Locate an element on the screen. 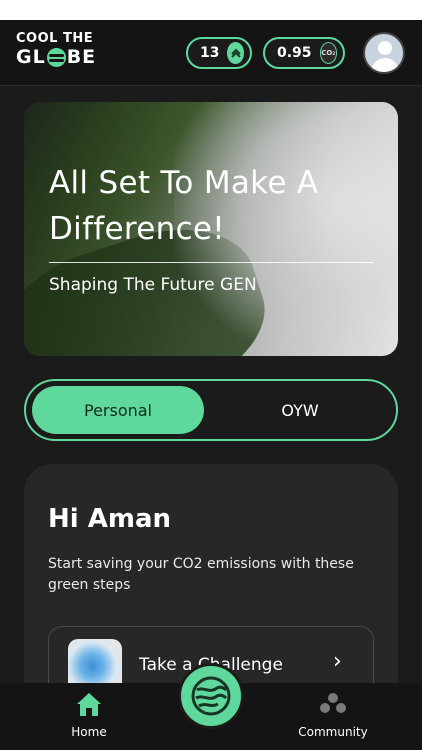 Image resolution: width=422 pixels, height=750 pixels. co2-cloud-icon: CO₂ is located at coordinates (328, 53).